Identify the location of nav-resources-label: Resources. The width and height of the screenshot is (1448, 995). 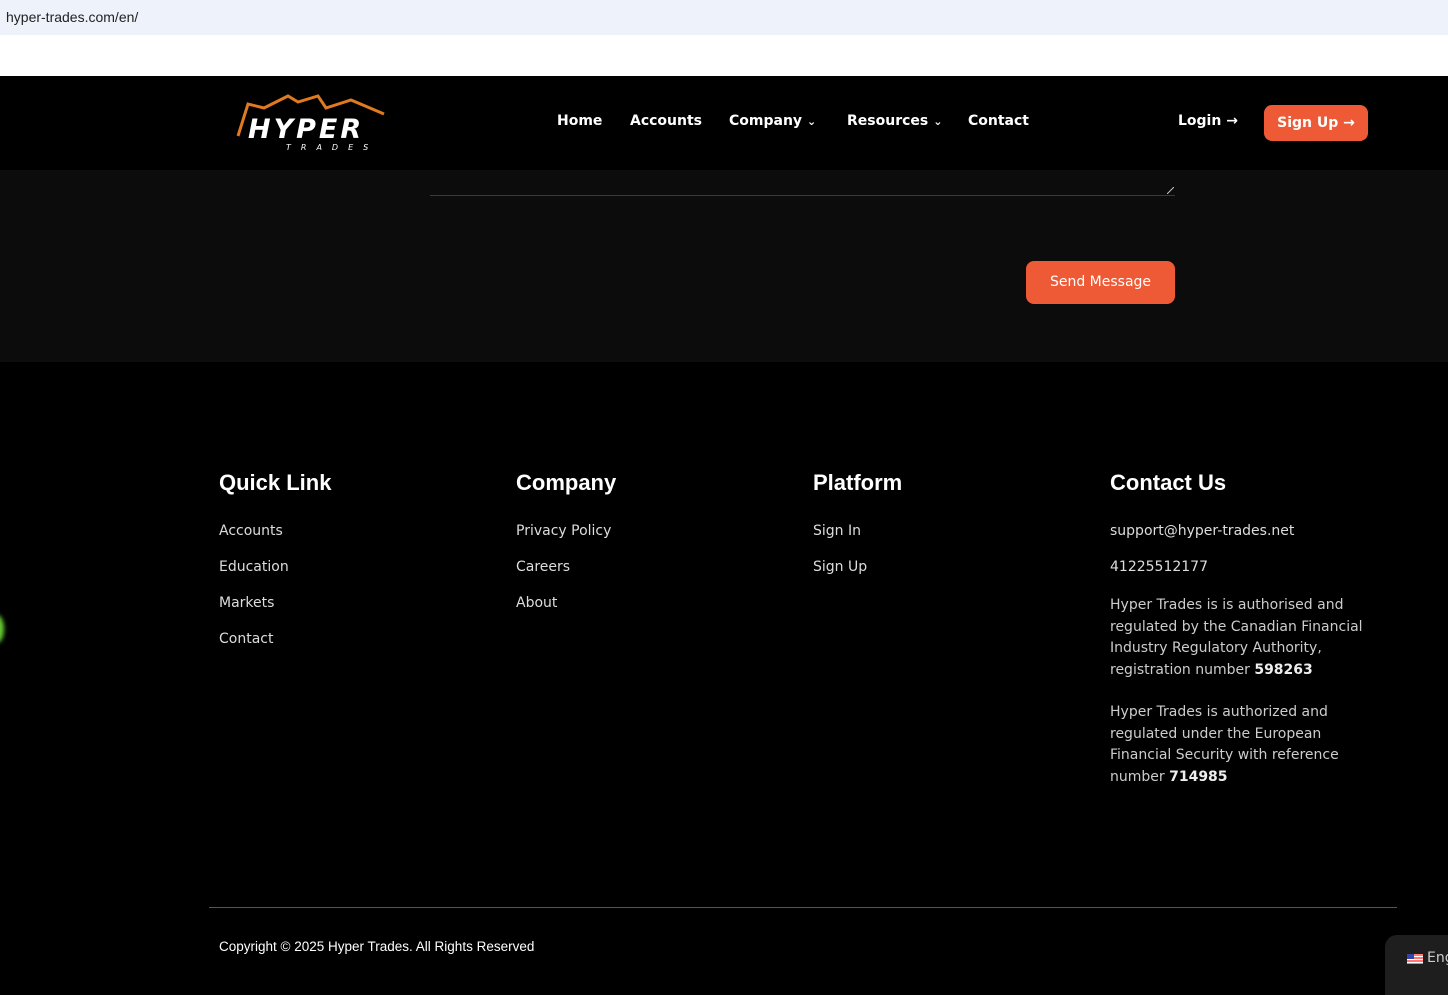
(888, 121).